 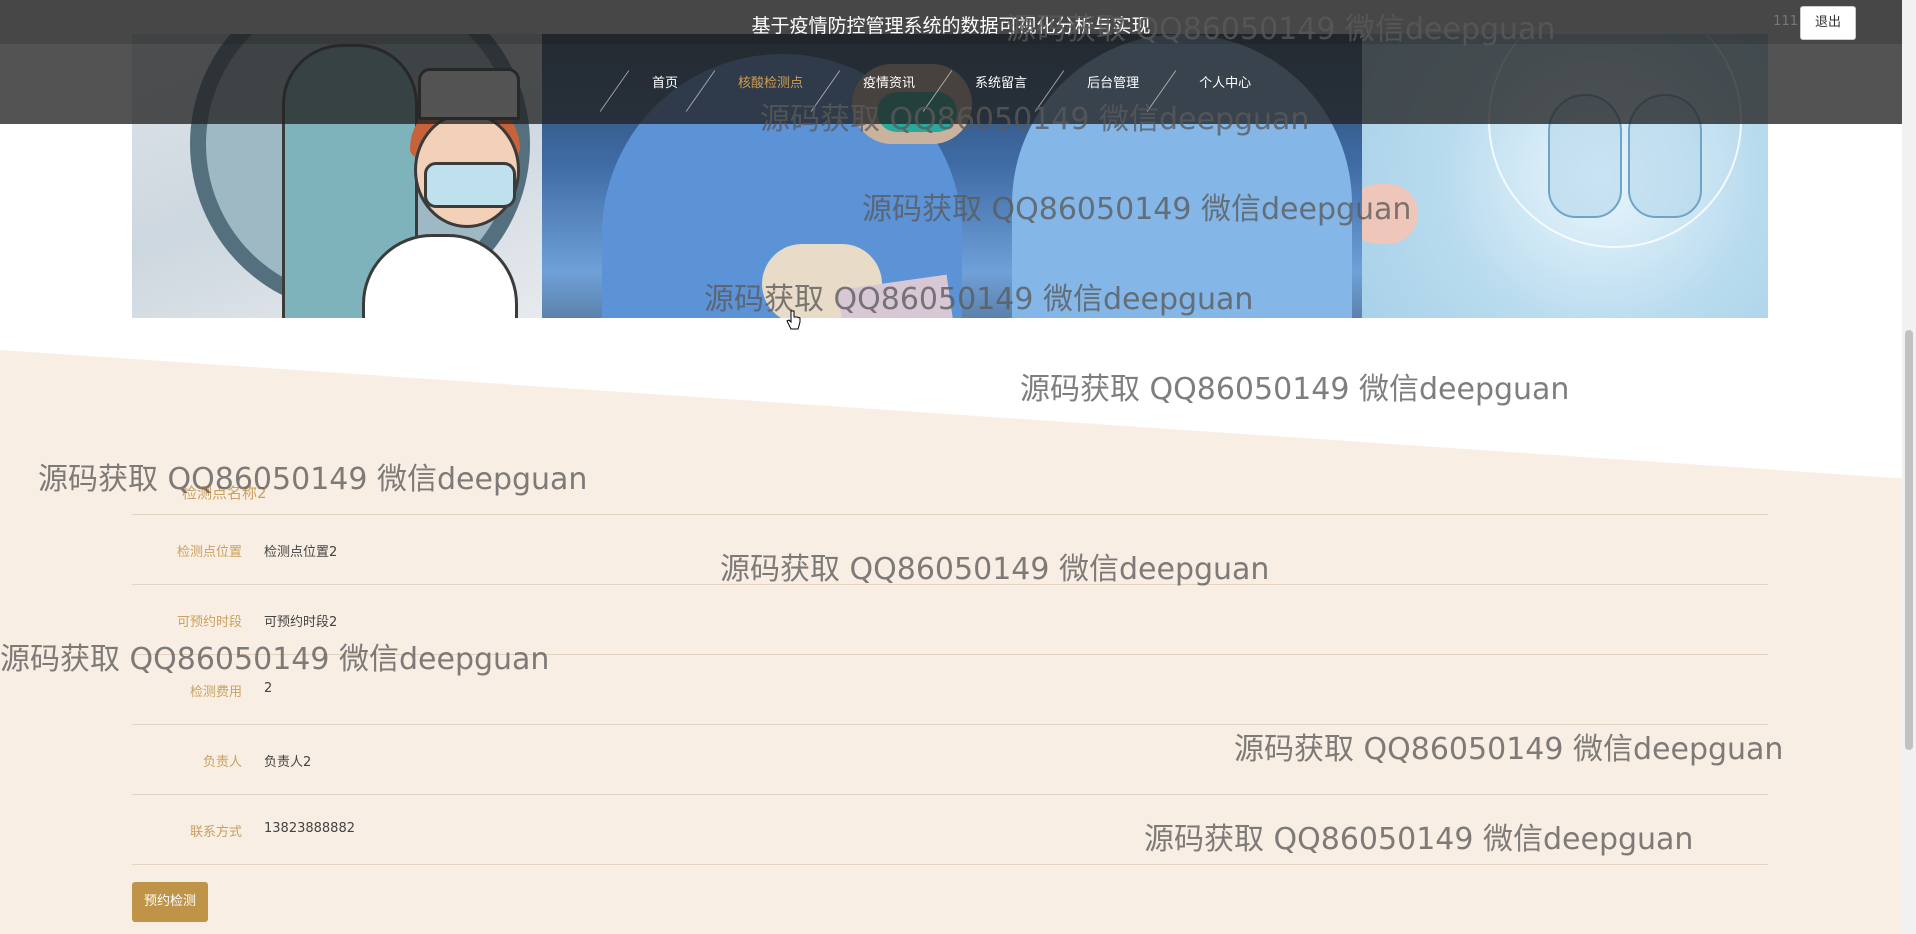 What do you see at coordinates (950, 760) in the screenshot?
I see `detail-row: 负责人 负责人2` at bounding box center [950, 760].